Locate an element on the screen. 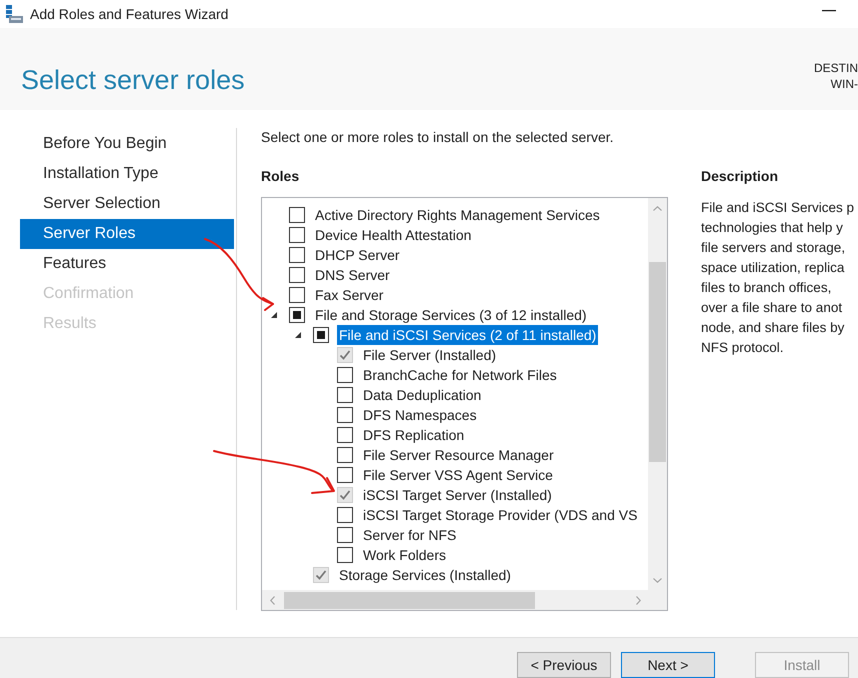 The image size is (858, 678). role-label: Server for NFS is located at coordinates (409, 535).